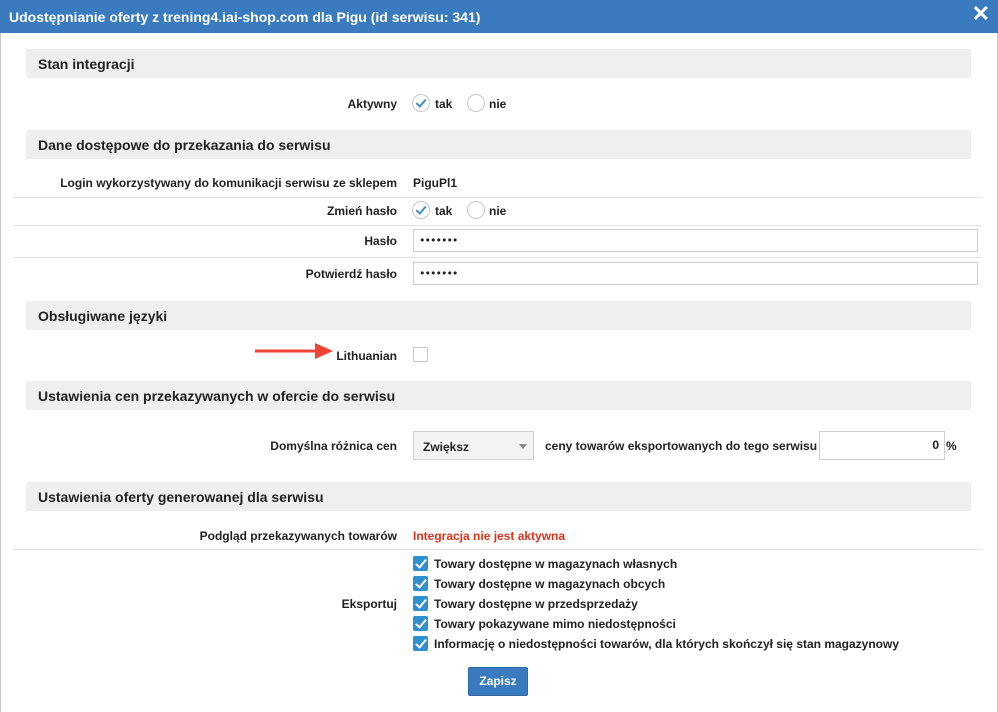 The width and height of the screenshot is (998, 712). I want to click on price-diff-percent-input: 0, so click(882, 445).